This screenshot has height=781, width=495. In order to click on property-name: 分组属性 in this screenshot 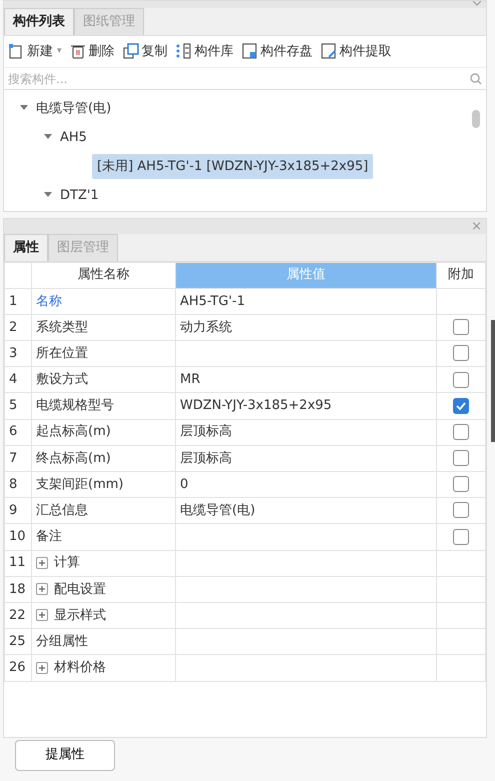, I will do `click(104, 641)`.